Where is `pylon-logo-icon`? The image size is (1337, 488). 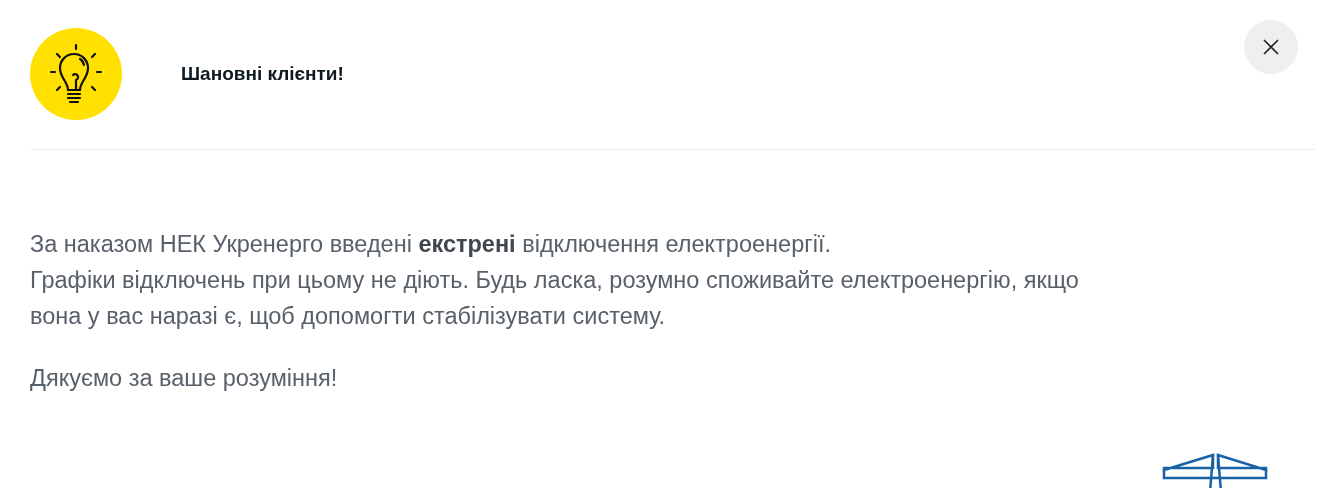
pylon-logo-icon is located at coordinates (1215, 470).